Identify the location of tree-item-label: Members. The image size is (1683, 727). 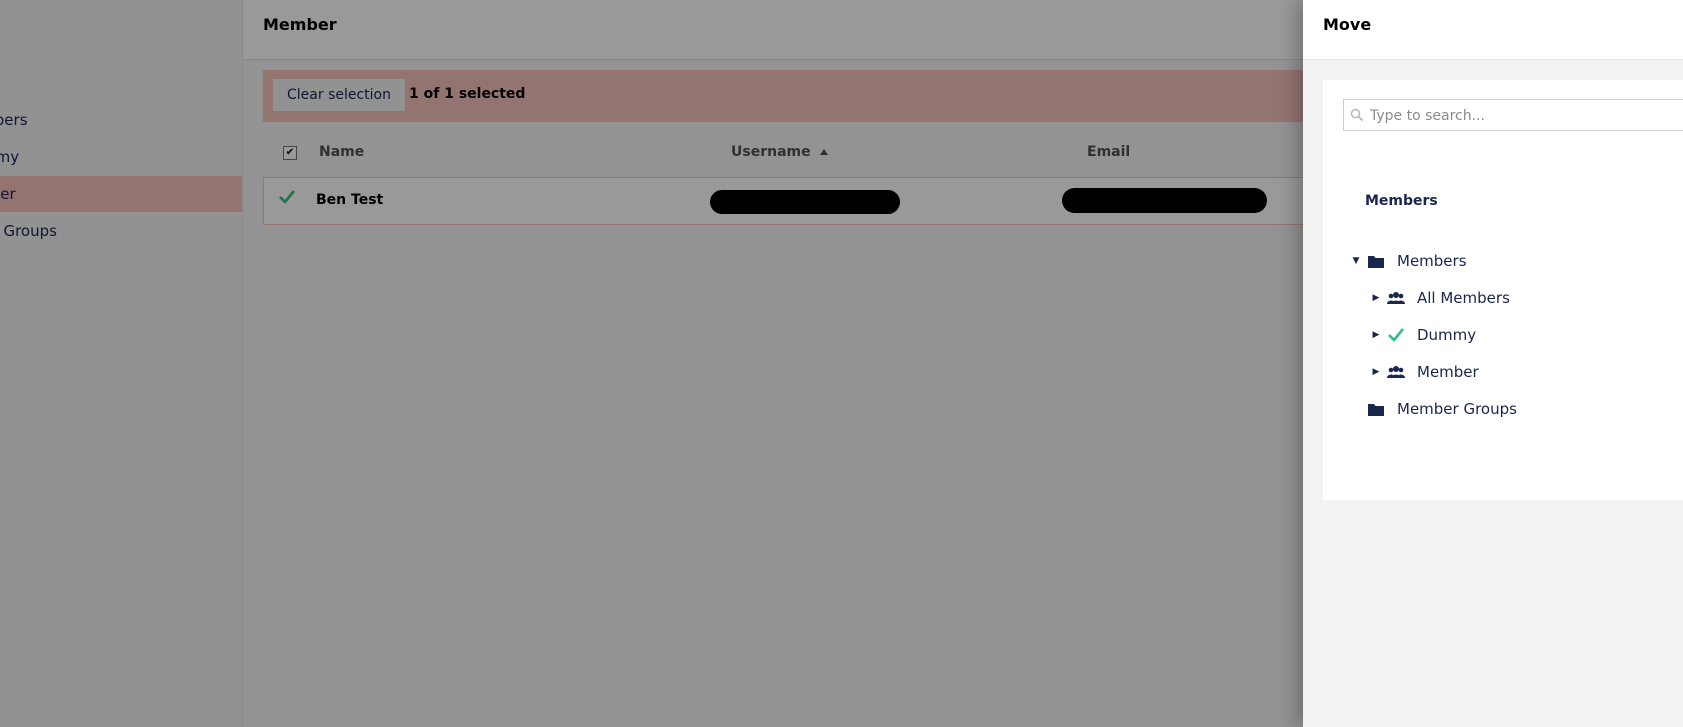
(1432, 261).